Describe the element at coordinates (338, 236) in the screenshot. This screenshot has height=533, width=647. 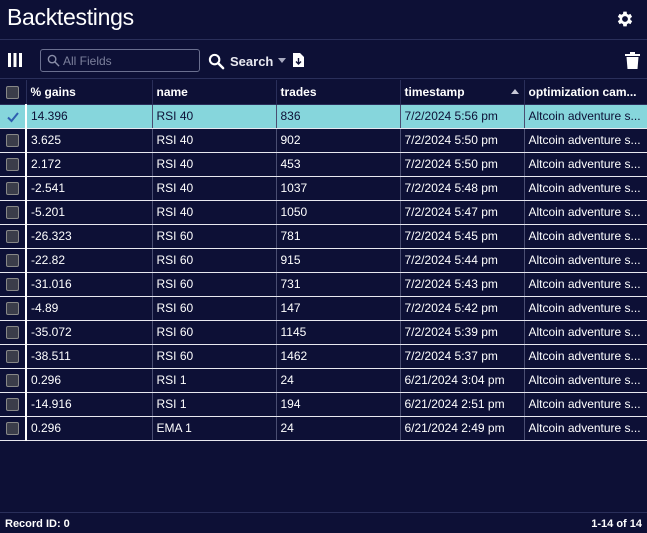
I see `trades-cell: 781` at that location.